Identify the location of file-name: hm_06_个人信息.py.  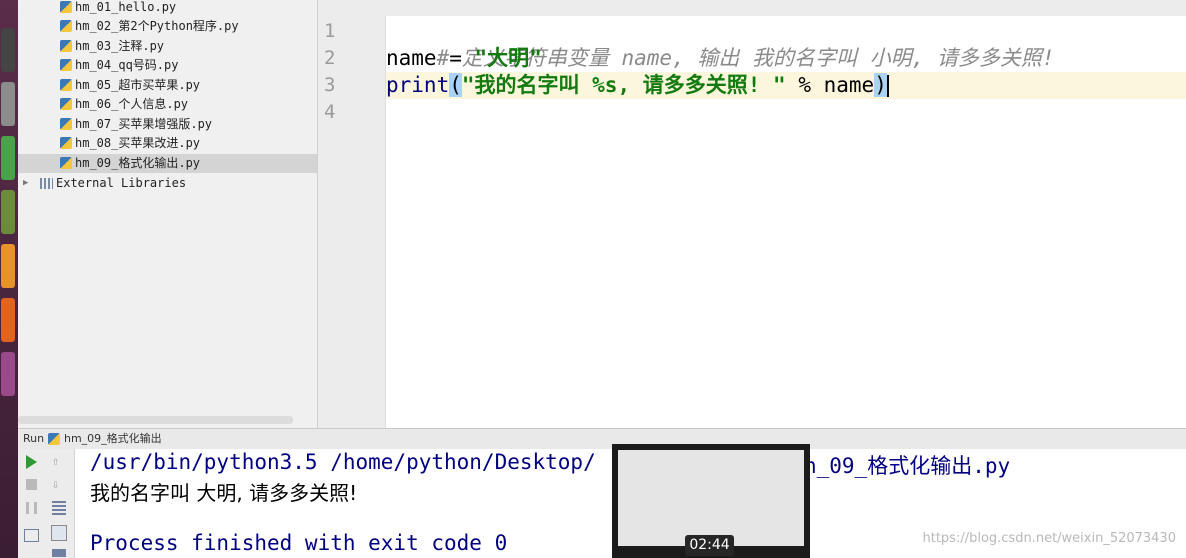
(132, 104).